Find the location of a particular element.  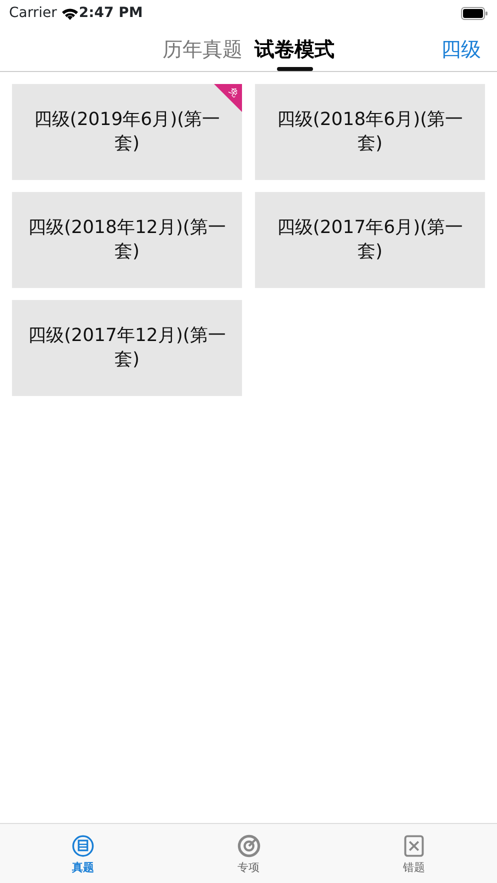

tab-bar-item: 真题 is located at coordinates (83, 853).